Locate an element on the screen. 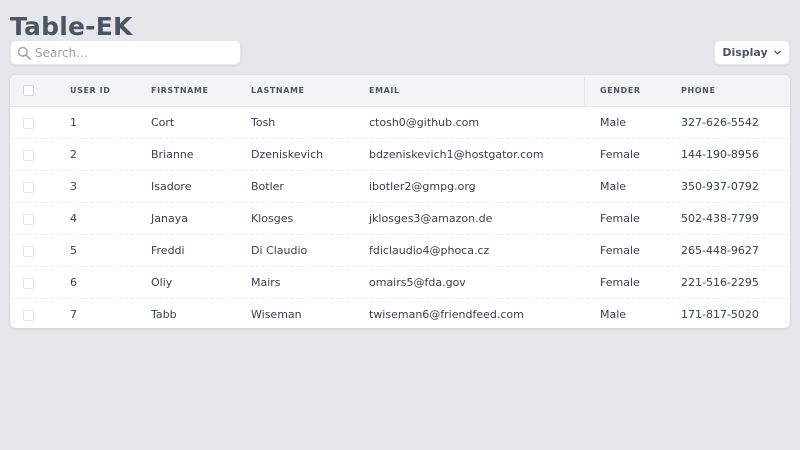 This screenshot has width=800, height=450. cell-phone: 327-626-5542 is located at coordinates (720, 122).